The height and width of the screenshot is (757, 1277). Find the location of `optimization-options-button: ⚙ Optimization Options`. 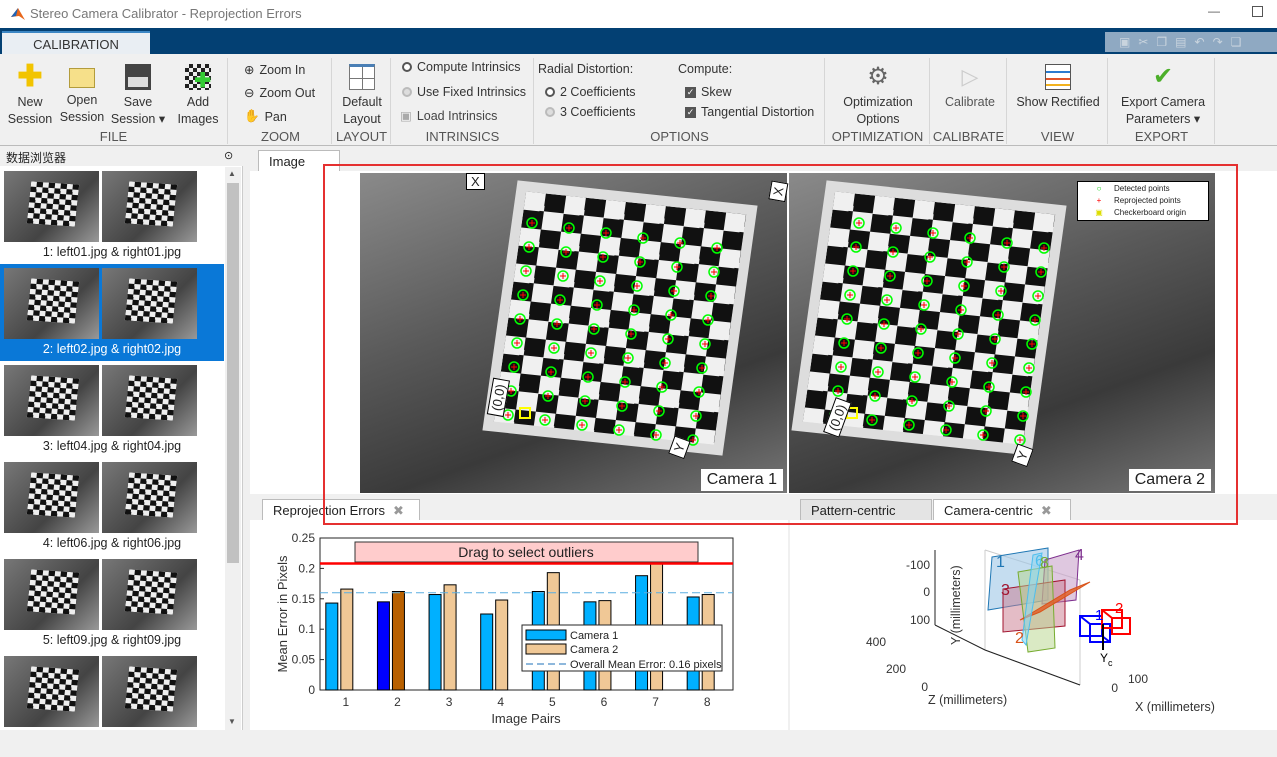

optimization-options-button: ⚙ Optimization Options is located at coordinates (878, 96).